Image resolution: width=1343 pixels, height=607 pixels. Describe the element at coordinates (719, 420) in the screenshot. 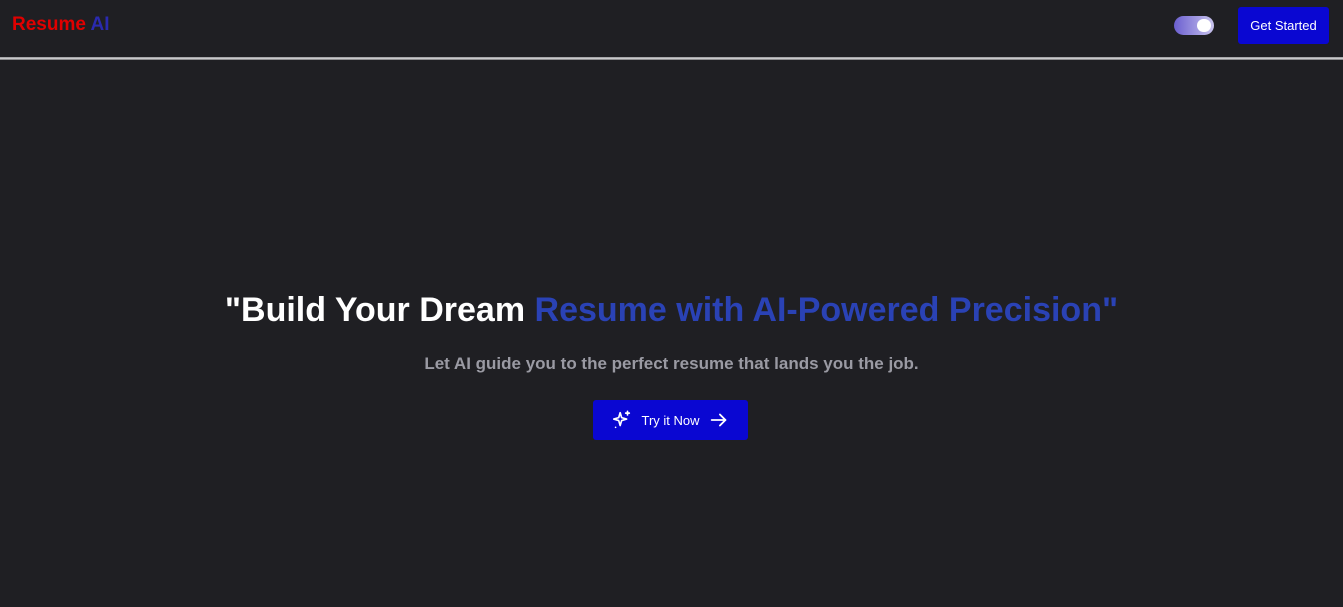

I see `arrow-right-icon` at that location.